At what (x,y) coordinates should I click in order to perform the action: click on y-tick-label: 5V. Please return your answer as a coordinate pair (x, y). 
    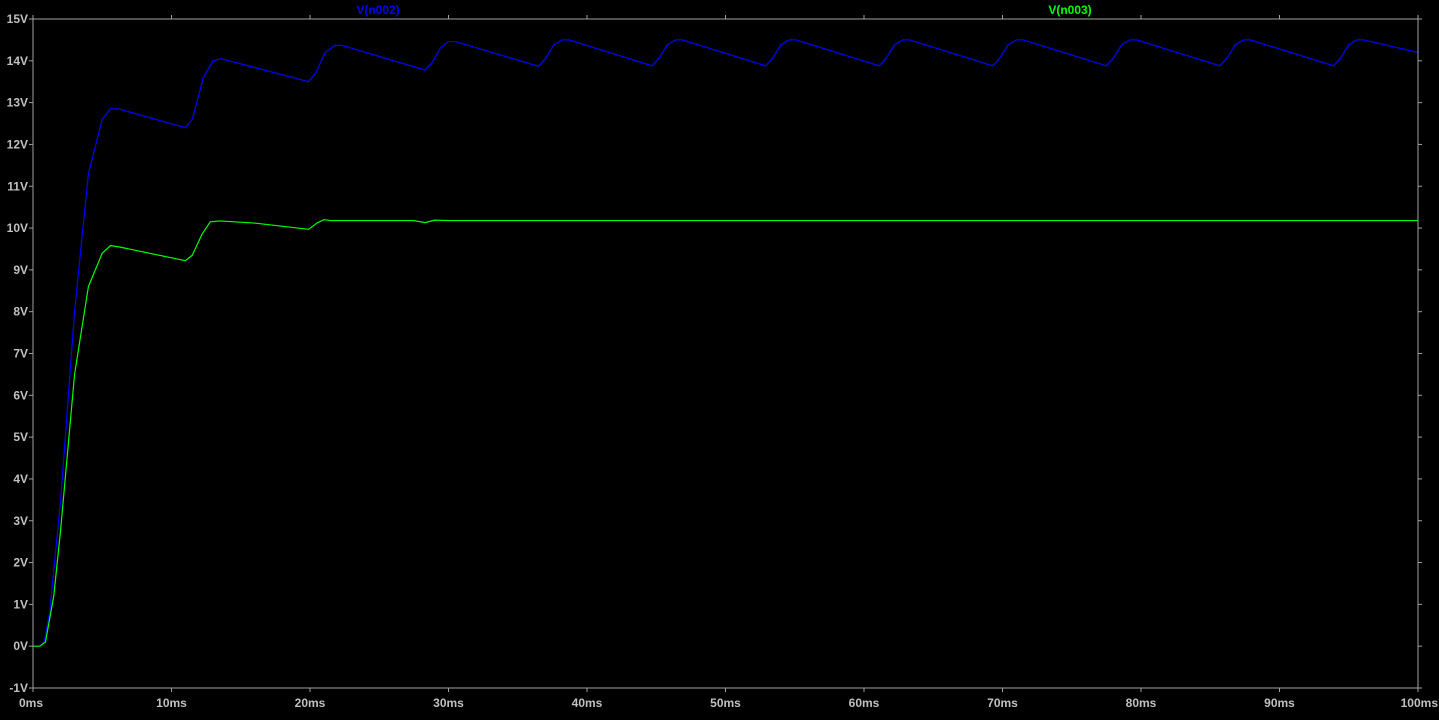
    Looking at the image, I should click on (20, 437).